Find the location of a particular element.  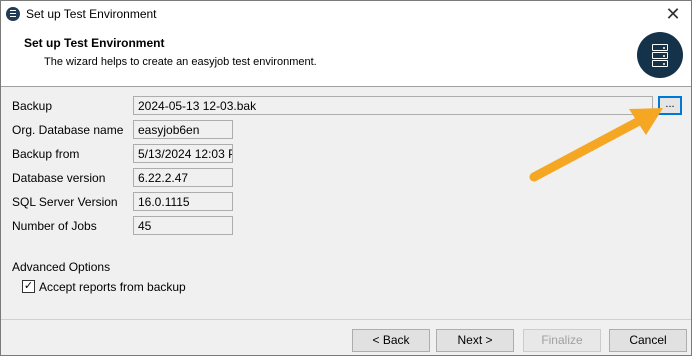

annotation-arrow-icon is located at coordinates (596, 145).